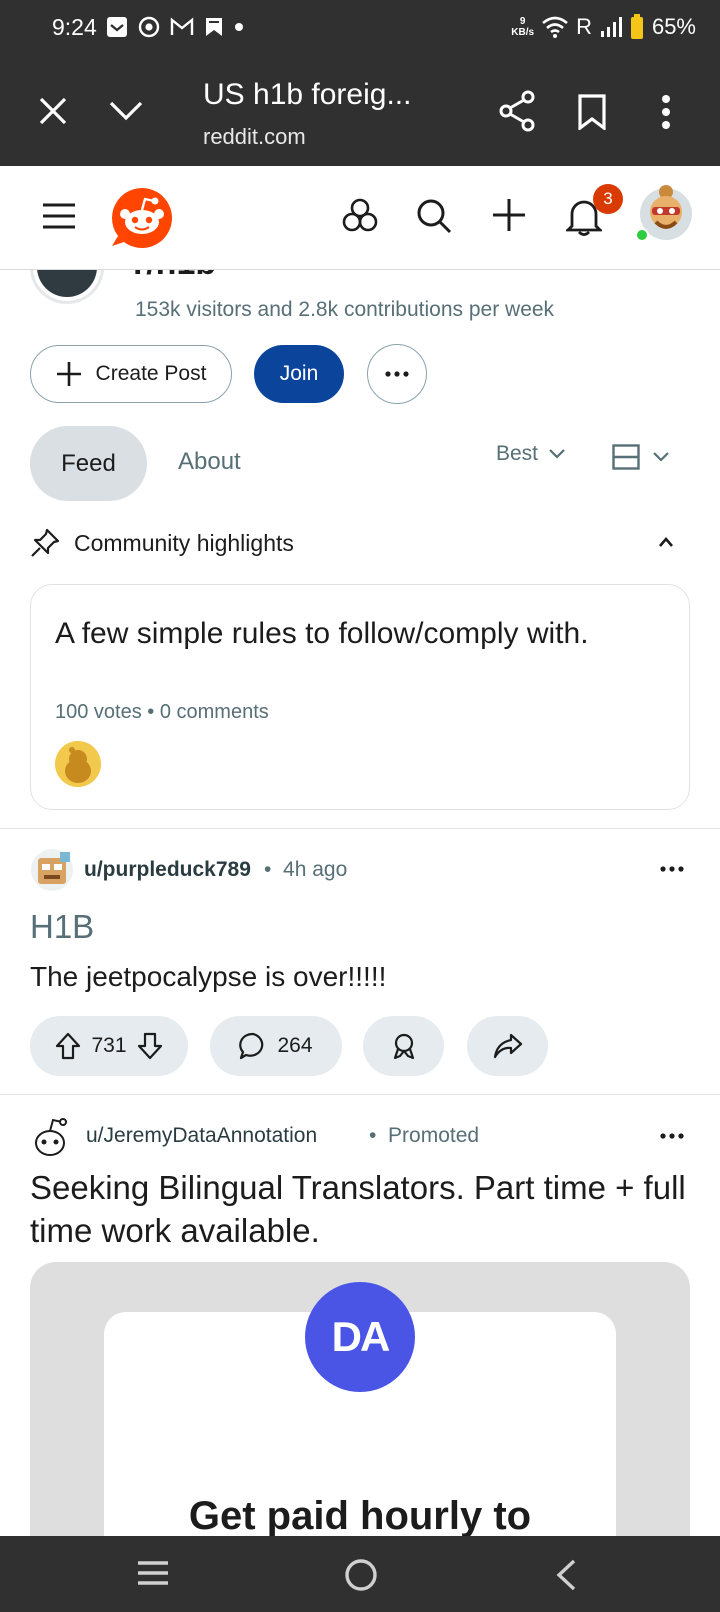  I want to click on more-horiz-icon, so click(397, 374).